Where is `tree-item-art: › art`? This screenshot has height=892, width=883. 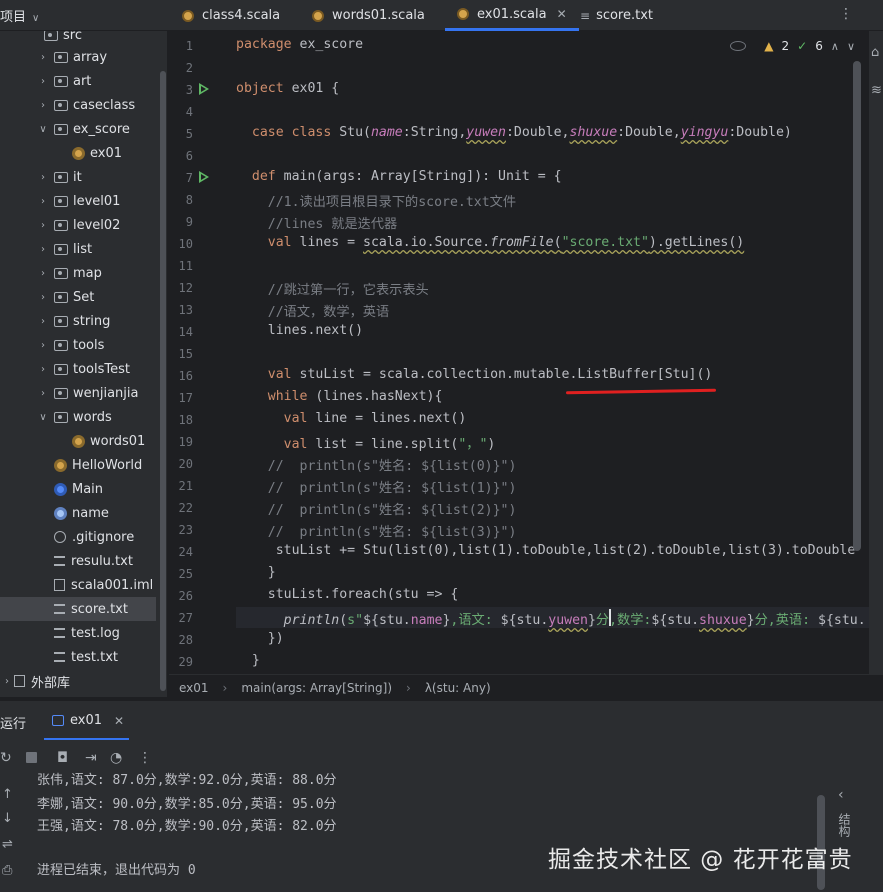
tree-item-art: › art is located at coordinates (63, 81).